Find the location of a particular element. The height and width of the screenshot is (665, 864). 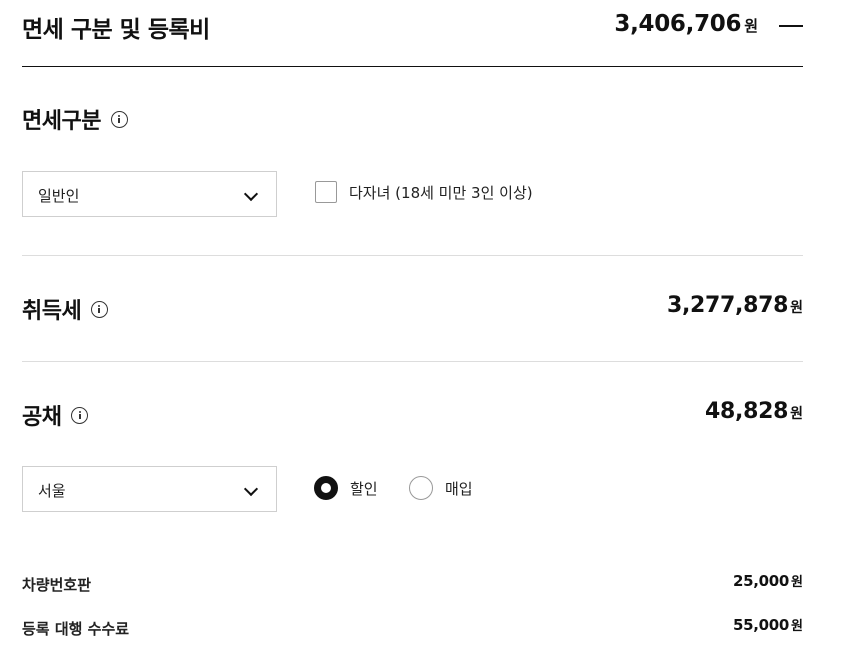

multi-child-checkbox-row: 다자녀 (18세 미만 3인 이상) is located at coordinates (424, 192).